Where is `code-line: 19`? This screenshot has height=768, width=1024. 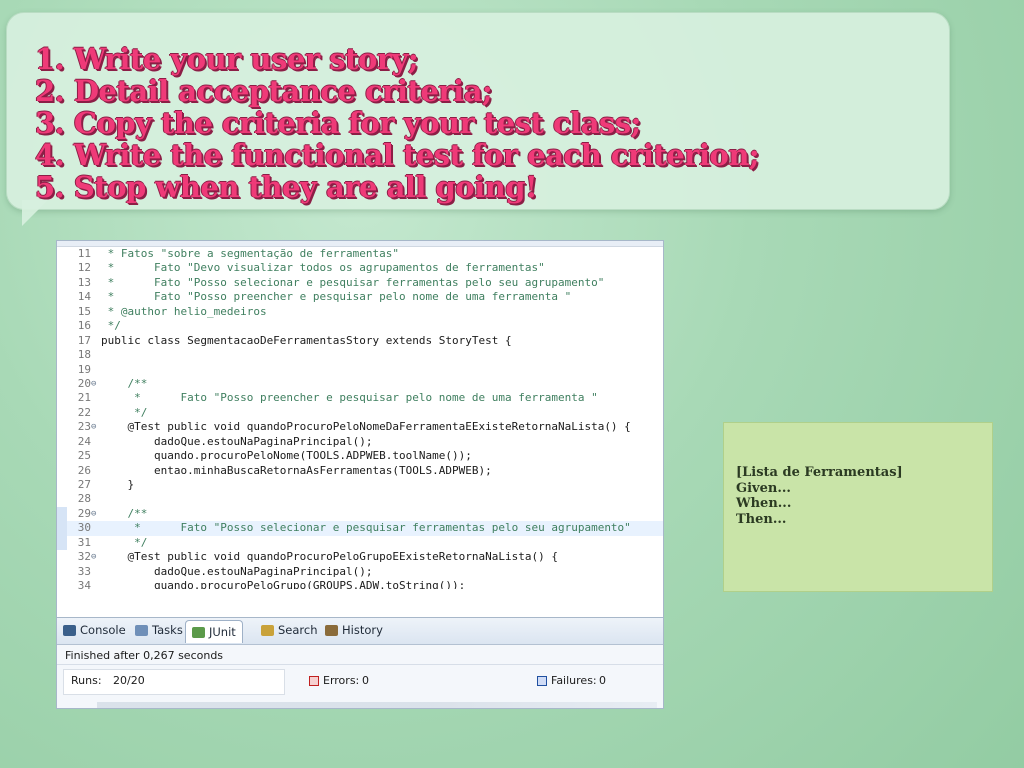 code-line: 19 is located at coordinates (360, 370).